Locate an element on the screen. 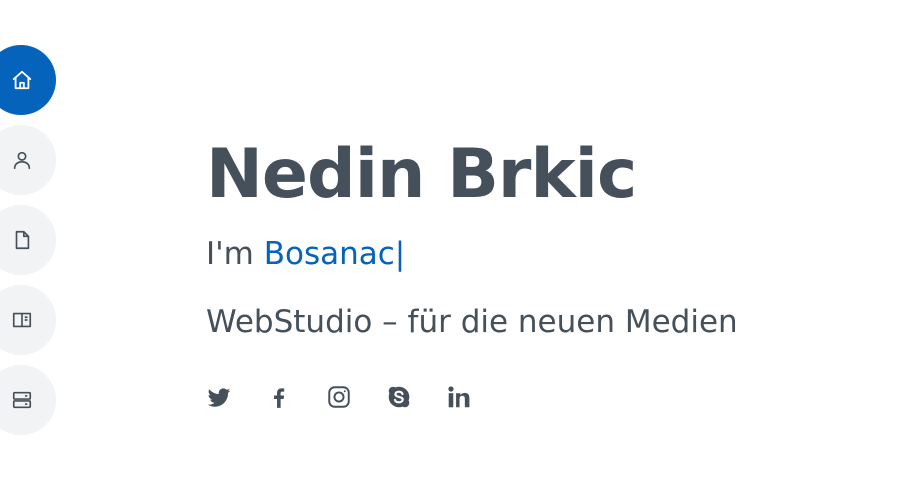 The image size is (912, 497). file-icon is located at coordinates (22, 240).